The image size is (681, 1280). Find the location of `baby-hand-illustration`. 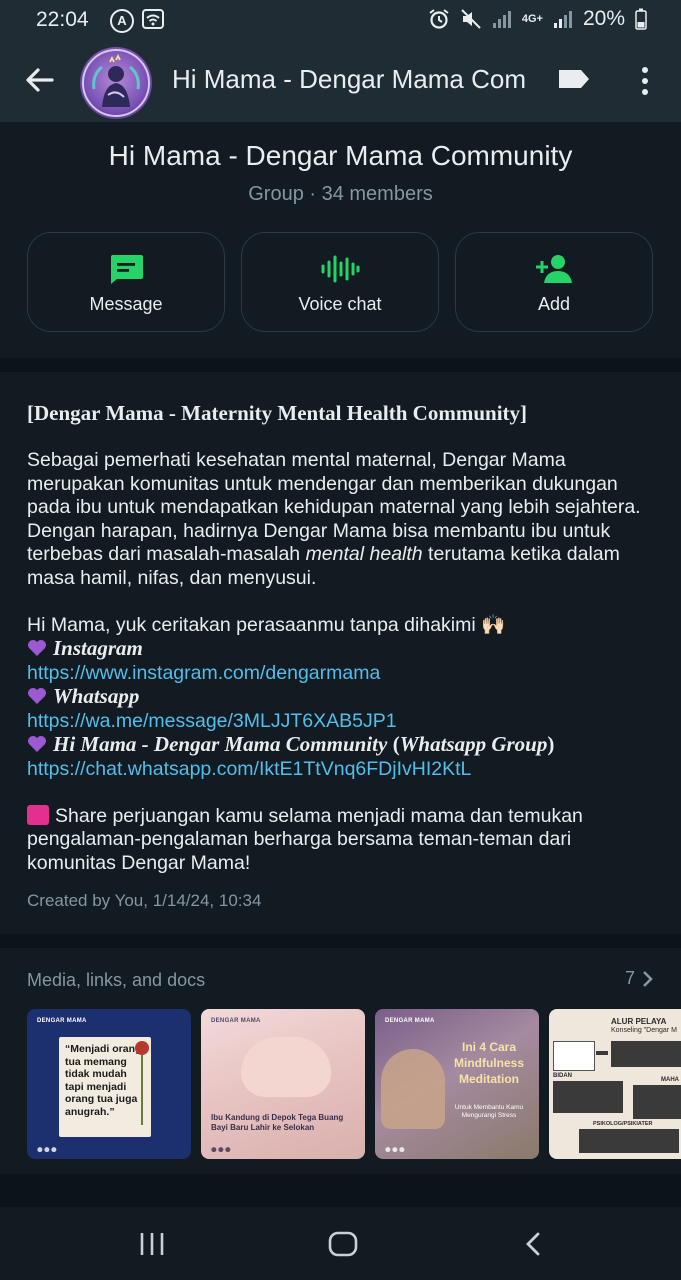

baby-hand-illustration is located at coordinates (286, 1067).